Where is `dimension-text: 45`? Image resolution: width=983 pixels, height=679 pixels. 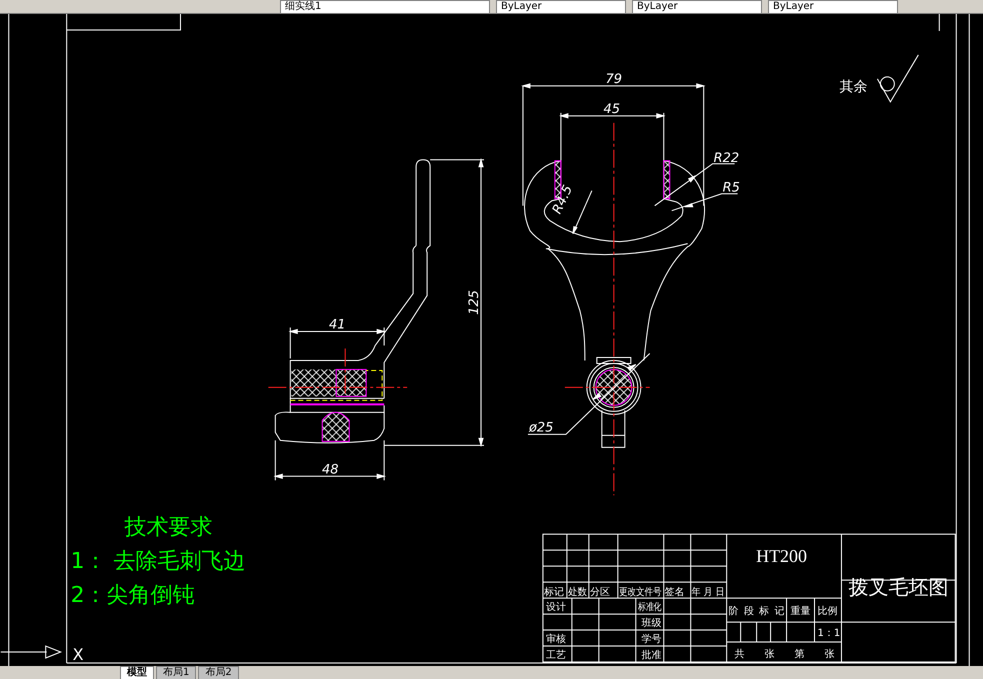 dimension-text: 45 is located at coordinates (612, 109).